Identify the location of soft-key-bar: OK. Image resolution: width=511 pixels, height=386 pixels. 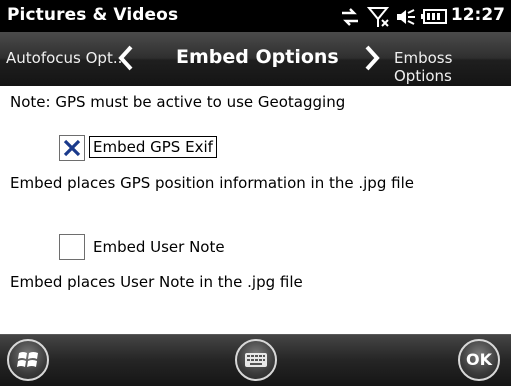
(255, 360).